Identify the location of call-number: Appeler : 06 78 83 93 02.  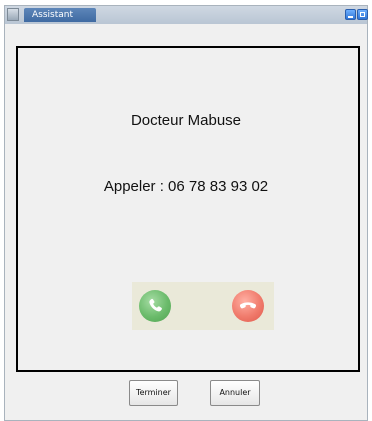
(186, 186).